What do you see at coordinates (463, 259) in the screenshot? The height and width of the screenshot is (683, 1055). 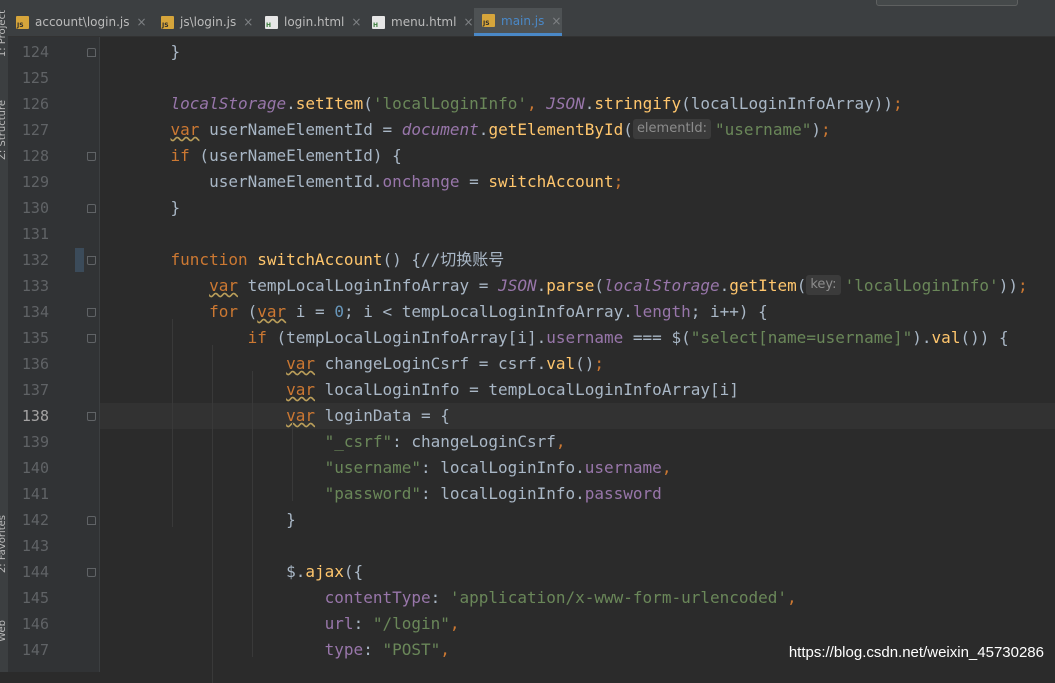 I see `code-token: //切换账号` at bounding box center [463, 259].